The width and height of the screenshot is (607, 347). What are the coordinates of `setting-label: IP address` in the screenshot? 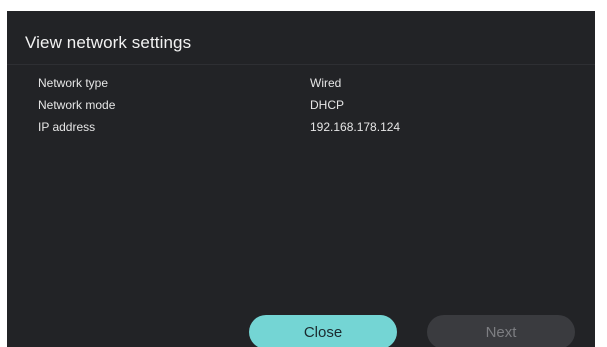 It's located at (67, 127).